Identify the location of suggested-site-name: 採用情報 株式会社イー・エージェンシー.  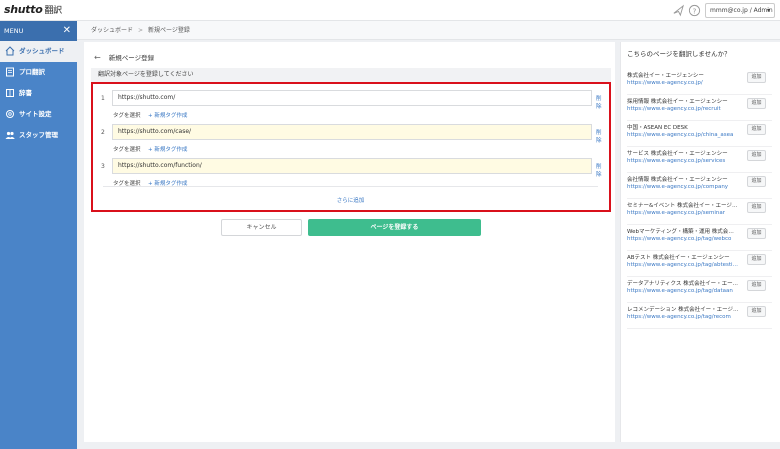
(677, 102).